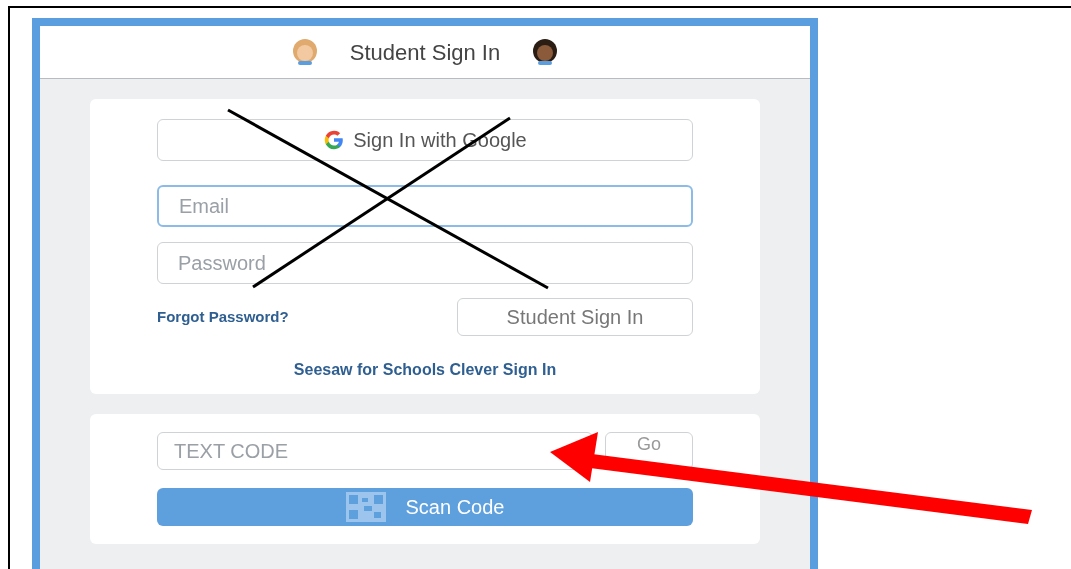 This screenshot has height=569, width=1071. I want to click on forgot-password-link: Forgot Password?, so click(223, 317).